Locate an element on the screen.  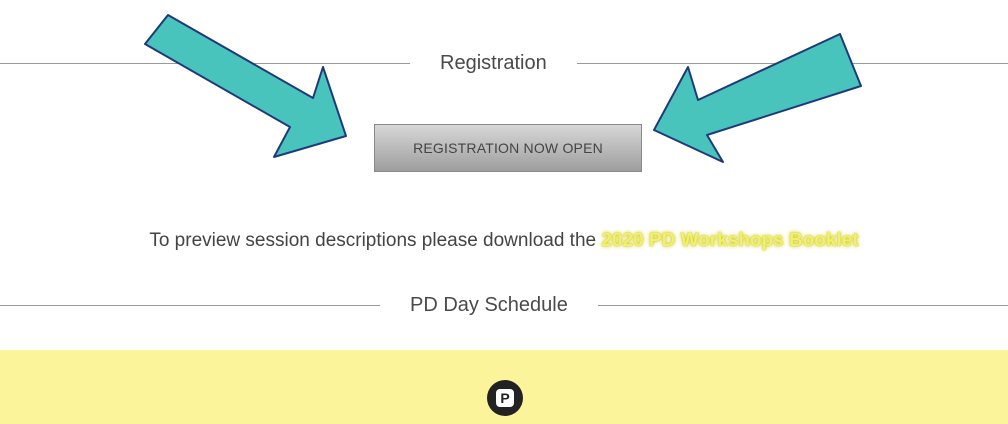
arrow-down-left-icon is located at coordinates (757, 98).